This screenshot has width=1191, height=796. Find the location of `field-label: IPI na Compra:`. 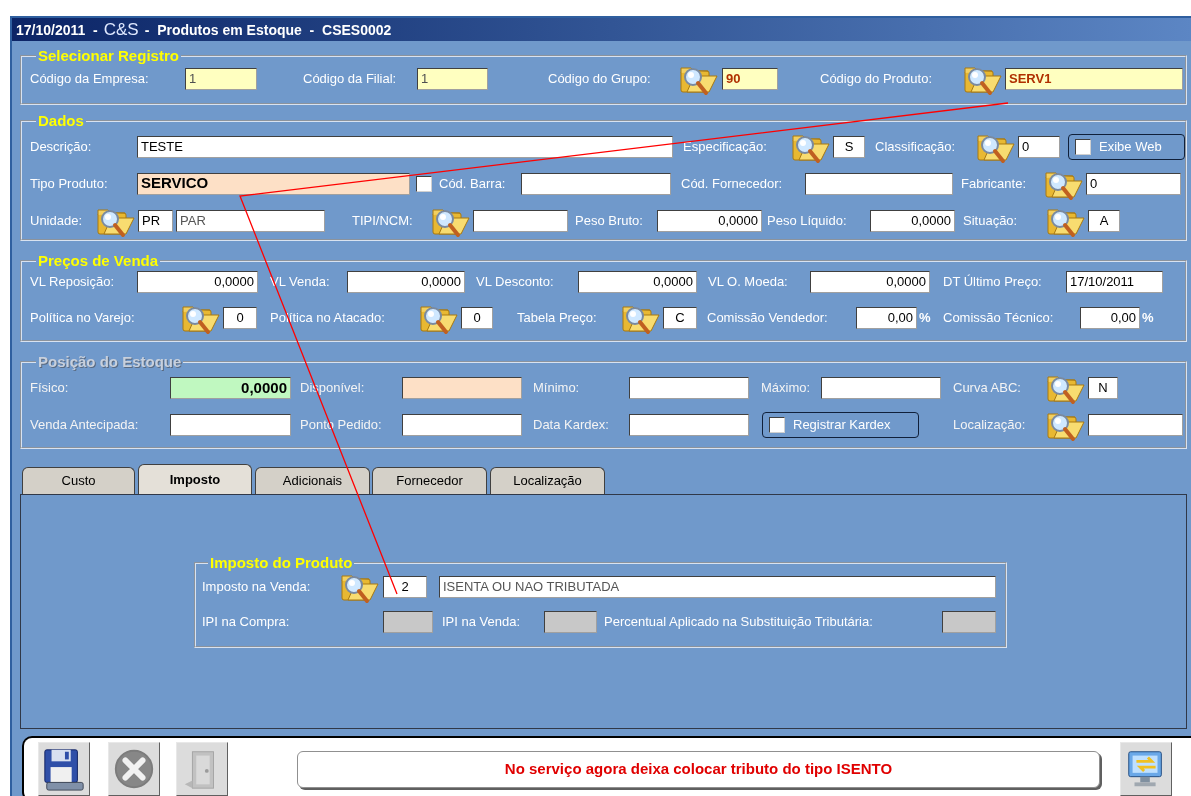

field-label: IPI na Compra: is located at coordinates (246, 622).